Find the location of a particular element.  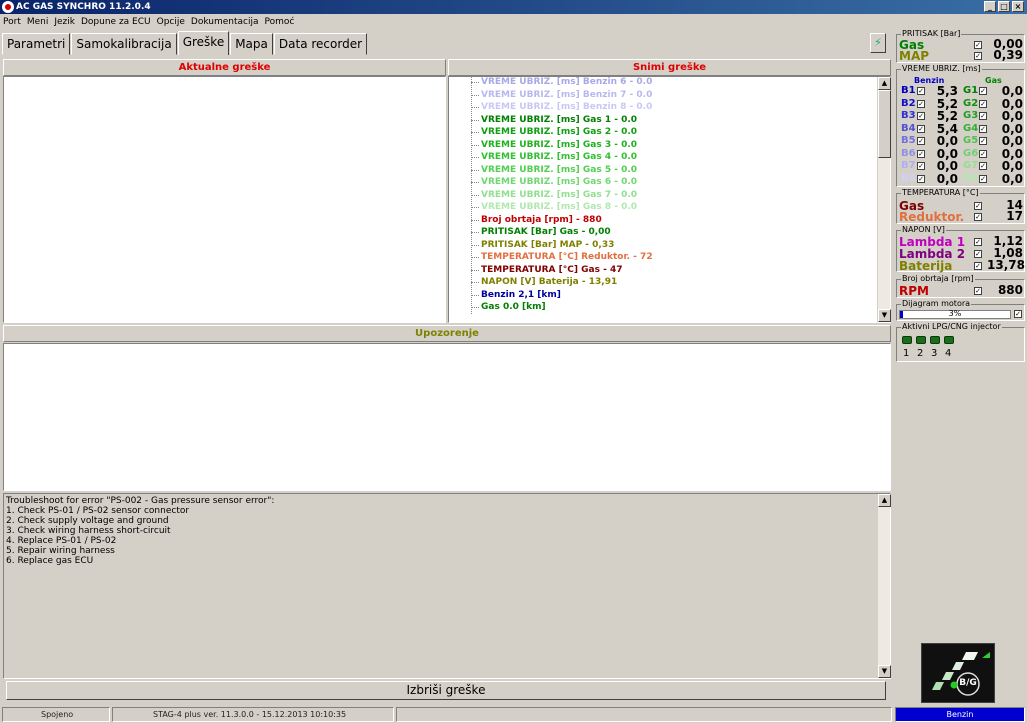

injection-gas-label: G7 is located at coordinates (971, 165).